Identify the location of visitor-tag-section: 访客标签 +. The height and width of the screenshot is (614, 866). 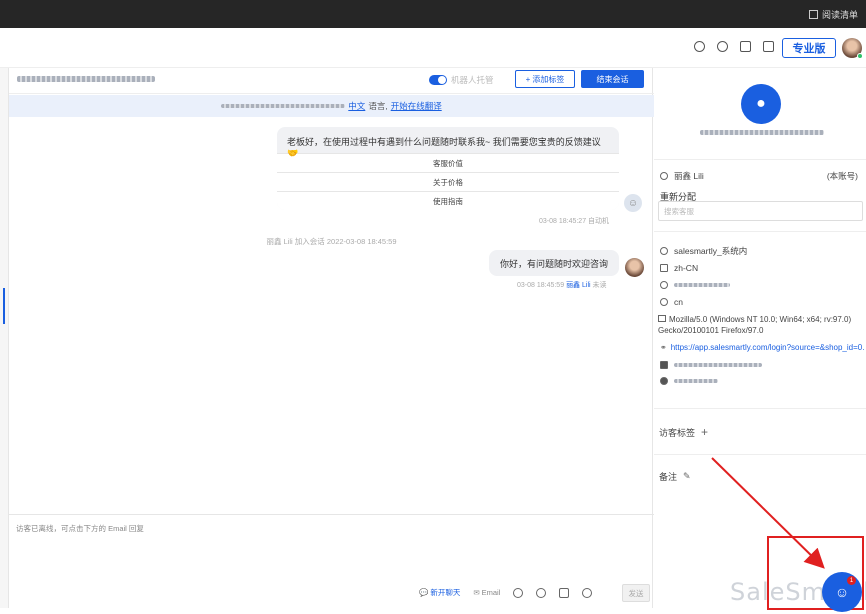
(683, 432).